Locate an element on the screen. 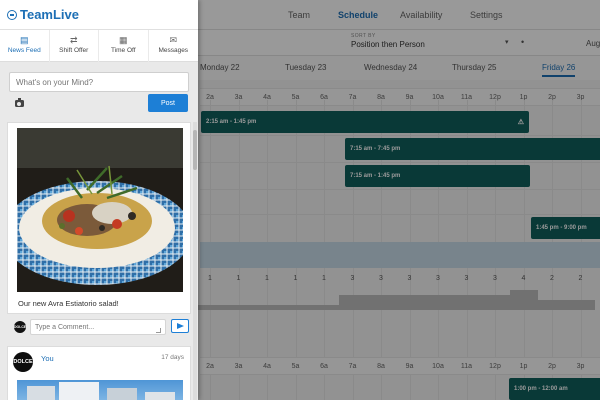 The width and height of the screenshot is (600, 400). tab-shift-offer: ⇄ Shift Offer is located at coordinates (74, 46).